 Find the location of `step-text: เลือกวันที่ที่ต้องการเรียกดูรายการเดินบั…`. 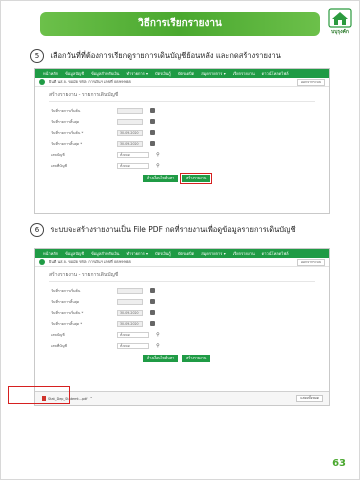

step-text: เลือกวันที่ที่ต้องการเรียกดูรายการเดินบั… is located at coordinates (165, 55).